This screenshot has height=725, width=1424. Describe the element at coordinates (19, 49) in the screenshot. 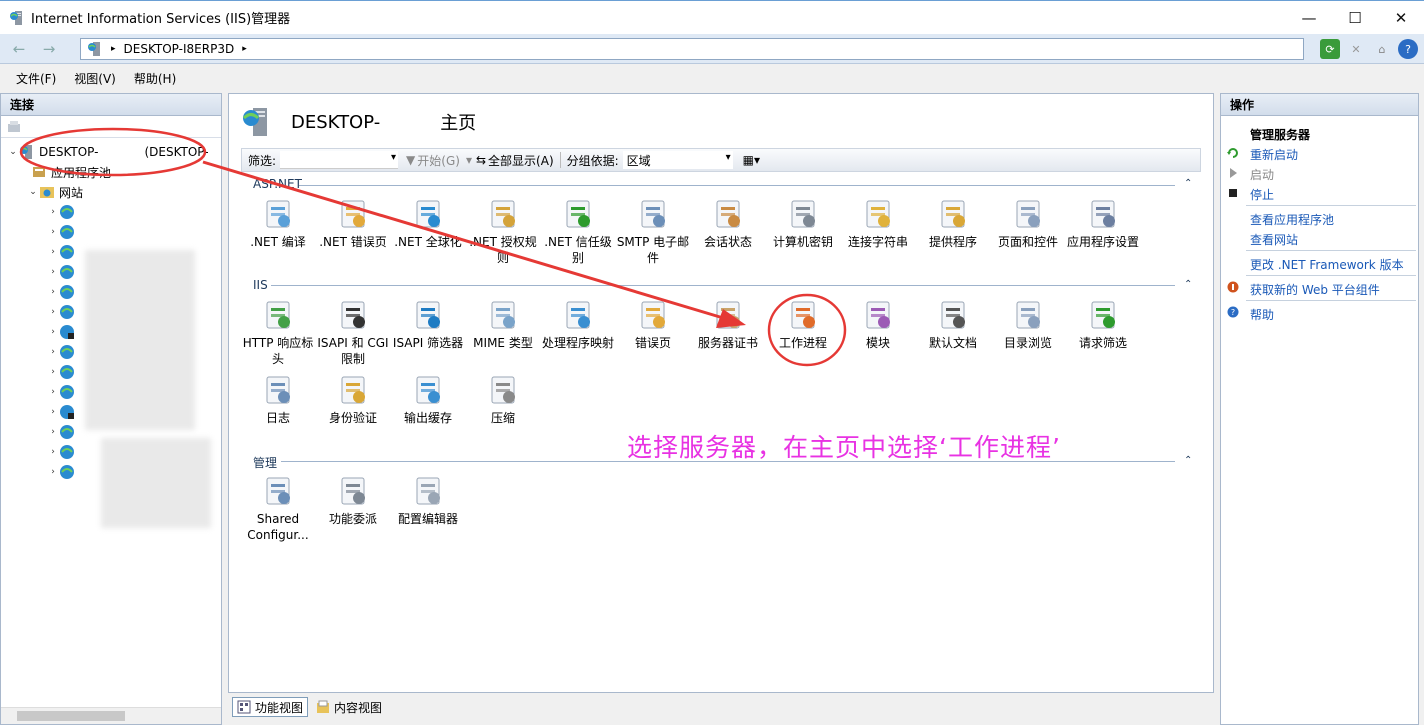

I see `back-button: ←` at that location.